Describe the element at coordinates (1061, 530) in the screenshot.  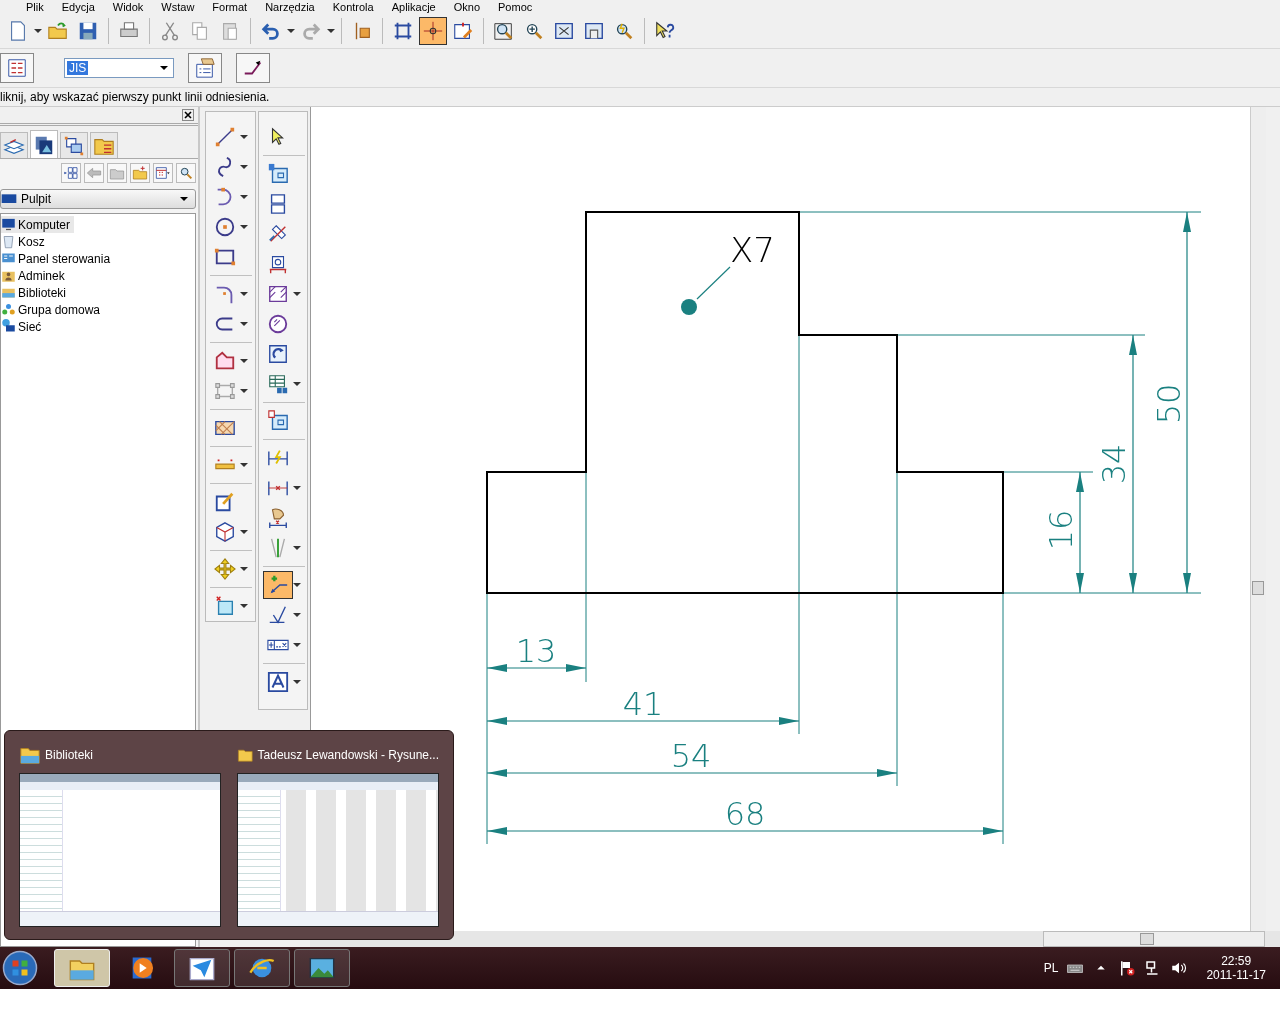
I see `dimension-value: 16` at that location.